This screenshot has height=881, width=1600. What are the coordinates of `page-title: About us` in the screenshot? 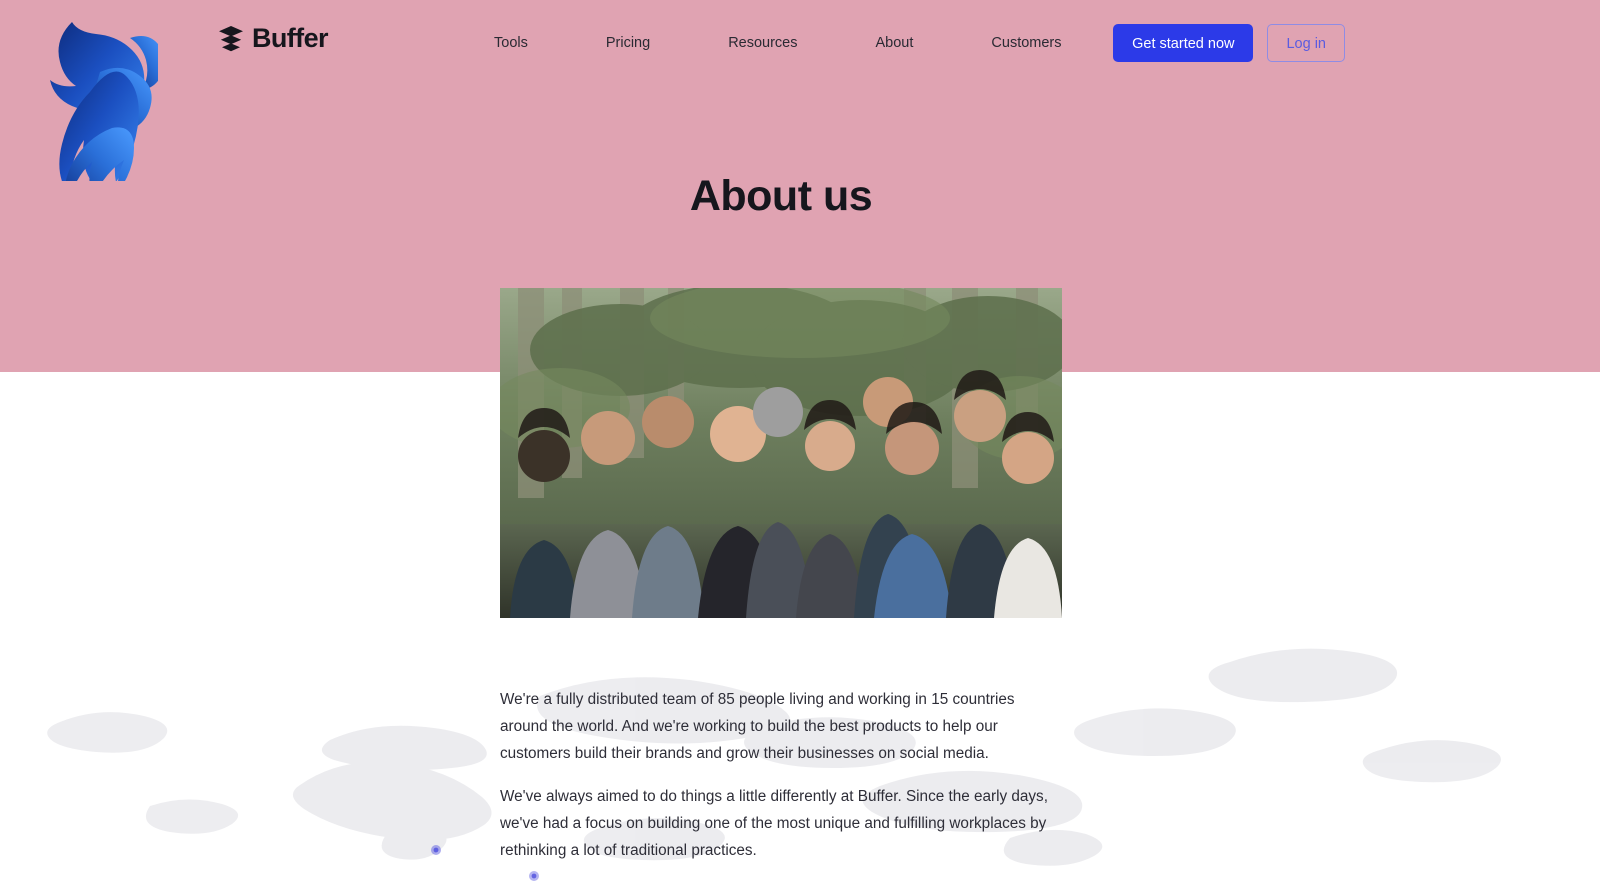 It's located at (781, 196).